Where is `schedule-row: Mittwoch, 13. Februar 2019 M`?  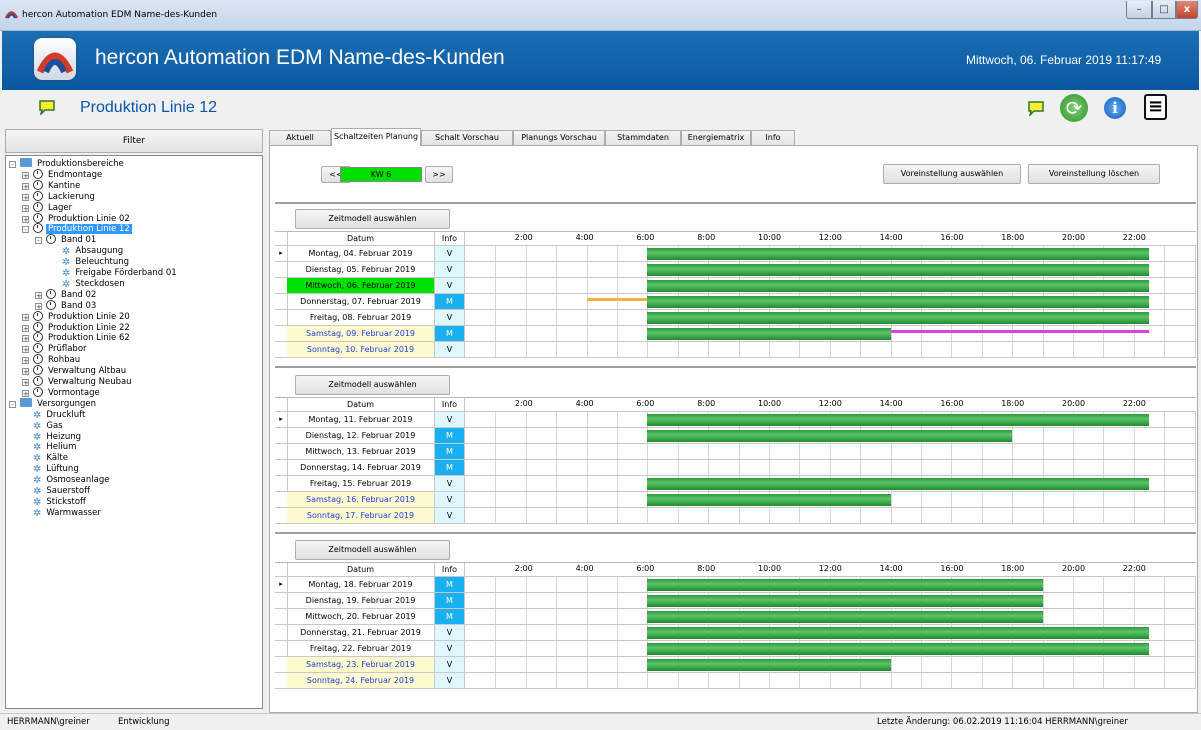 schedule-row: Mittwoch, 13. Februar 2019 M is located at coordinates (735, 452).